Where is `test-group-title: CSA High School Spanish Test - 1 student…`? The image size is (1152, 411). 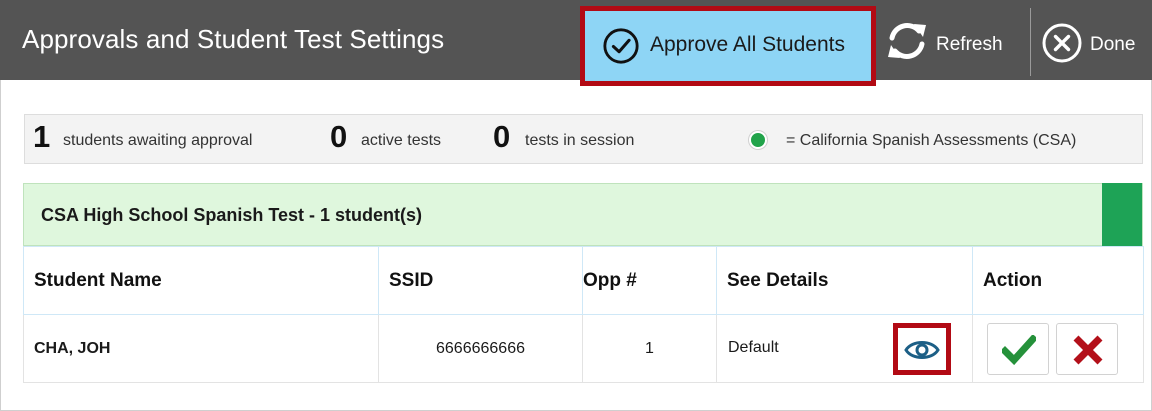
test-group-title: CSA High School Spanish Test - 1 student… is located at coordinates (232, 215).